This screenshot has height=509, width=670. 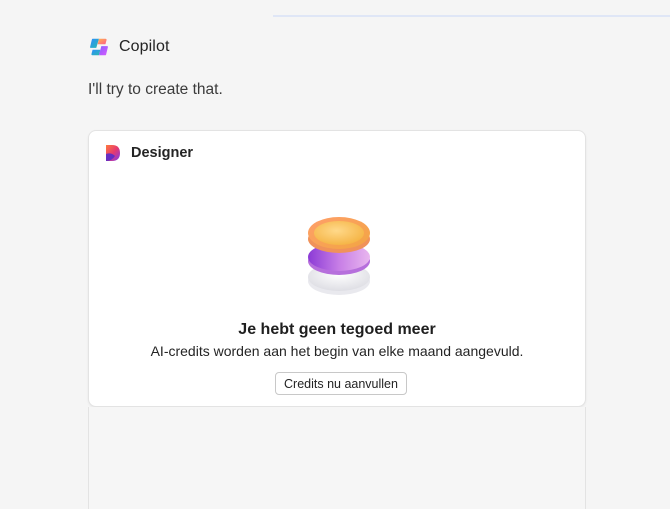 I want to click on designer-logo-icon, so click(x=113, y=153).